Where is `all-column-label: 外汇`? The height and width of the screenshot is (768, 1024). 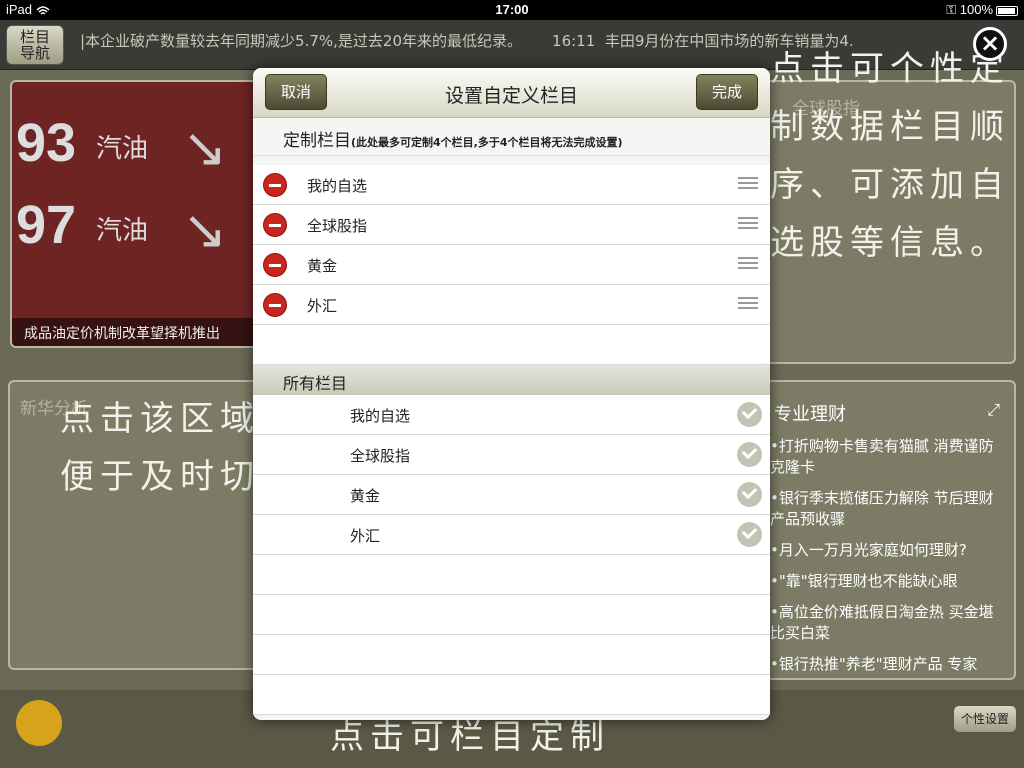 all-column-label: 外汇 is located at coordinates (365, 536).